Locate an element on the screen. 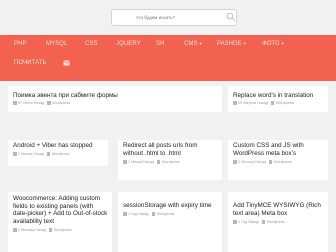  post-title-line-3: date-picker) + Add to Out-of-stock is located at coordinates (60, 214).